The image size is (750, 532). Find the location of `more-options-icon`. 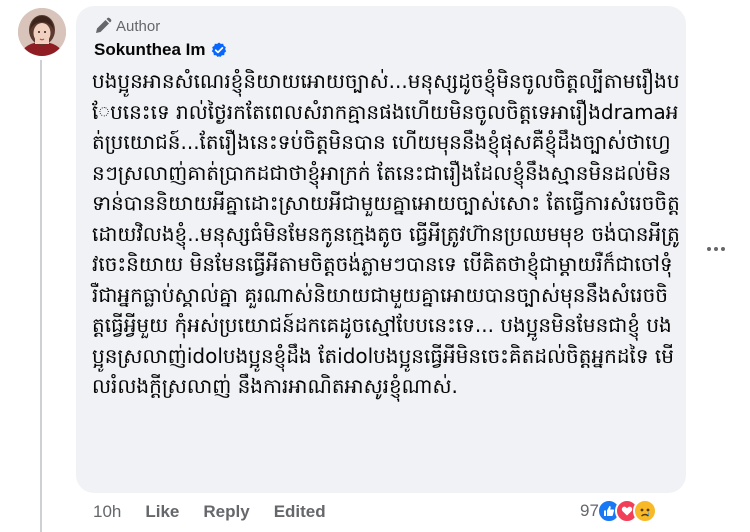

more-options-icon is located at coordinates (716, 249).